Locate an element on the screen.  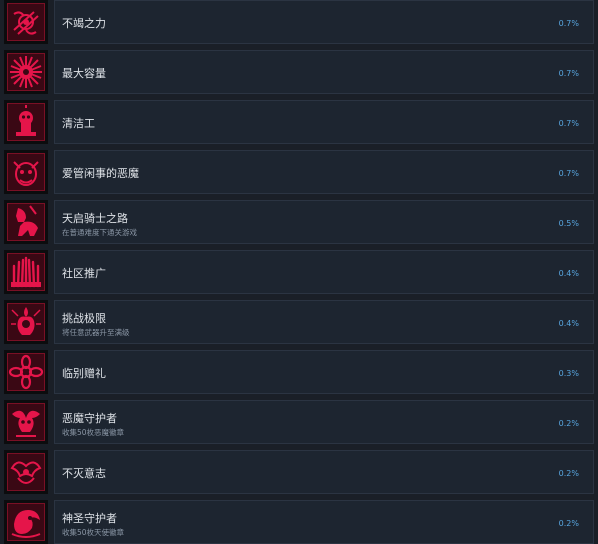
achievement-panel: 最大容量 0.7% is located at coordinates (324, 72).